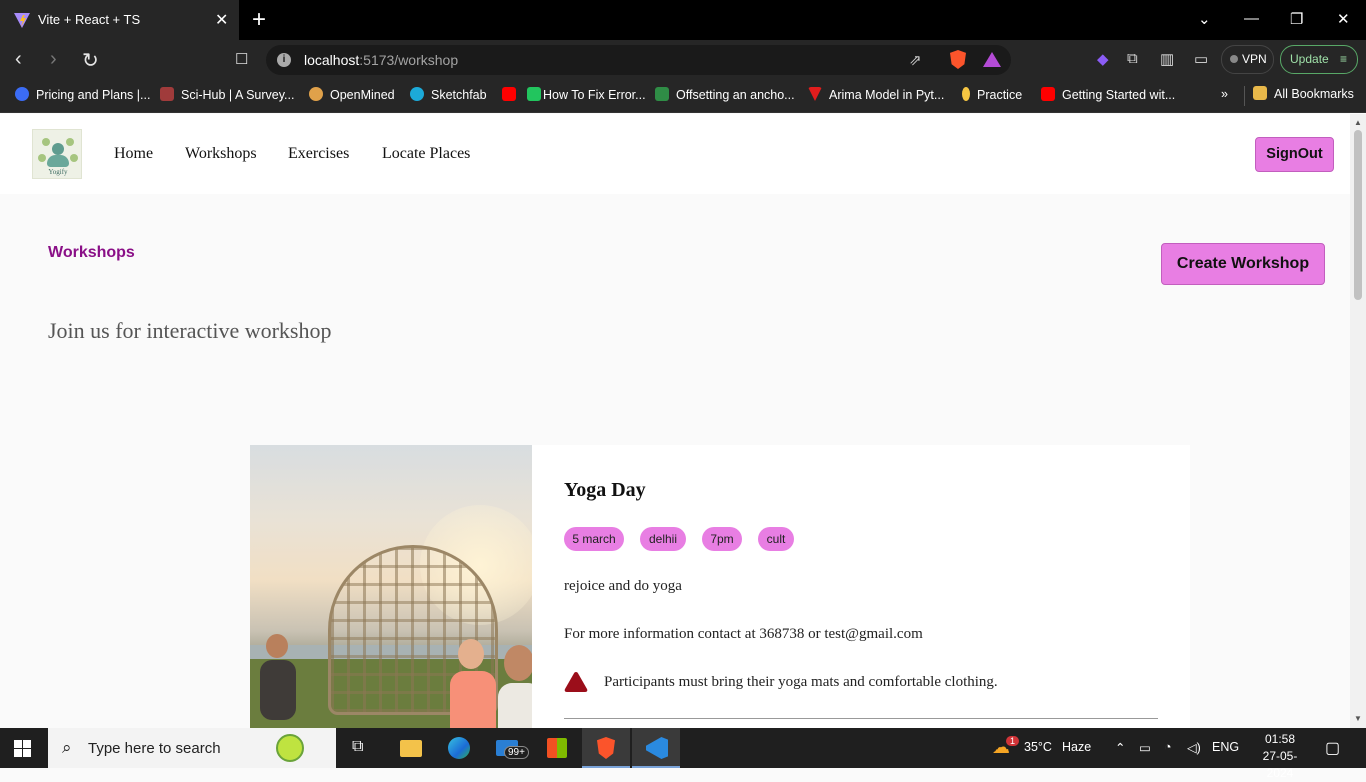 This screenshot has width=1366, height=782. What do you see at coordinates (1076, 747) in the screenshot?
I see `weather-text: Haze` at bounding box center [1076, 747].